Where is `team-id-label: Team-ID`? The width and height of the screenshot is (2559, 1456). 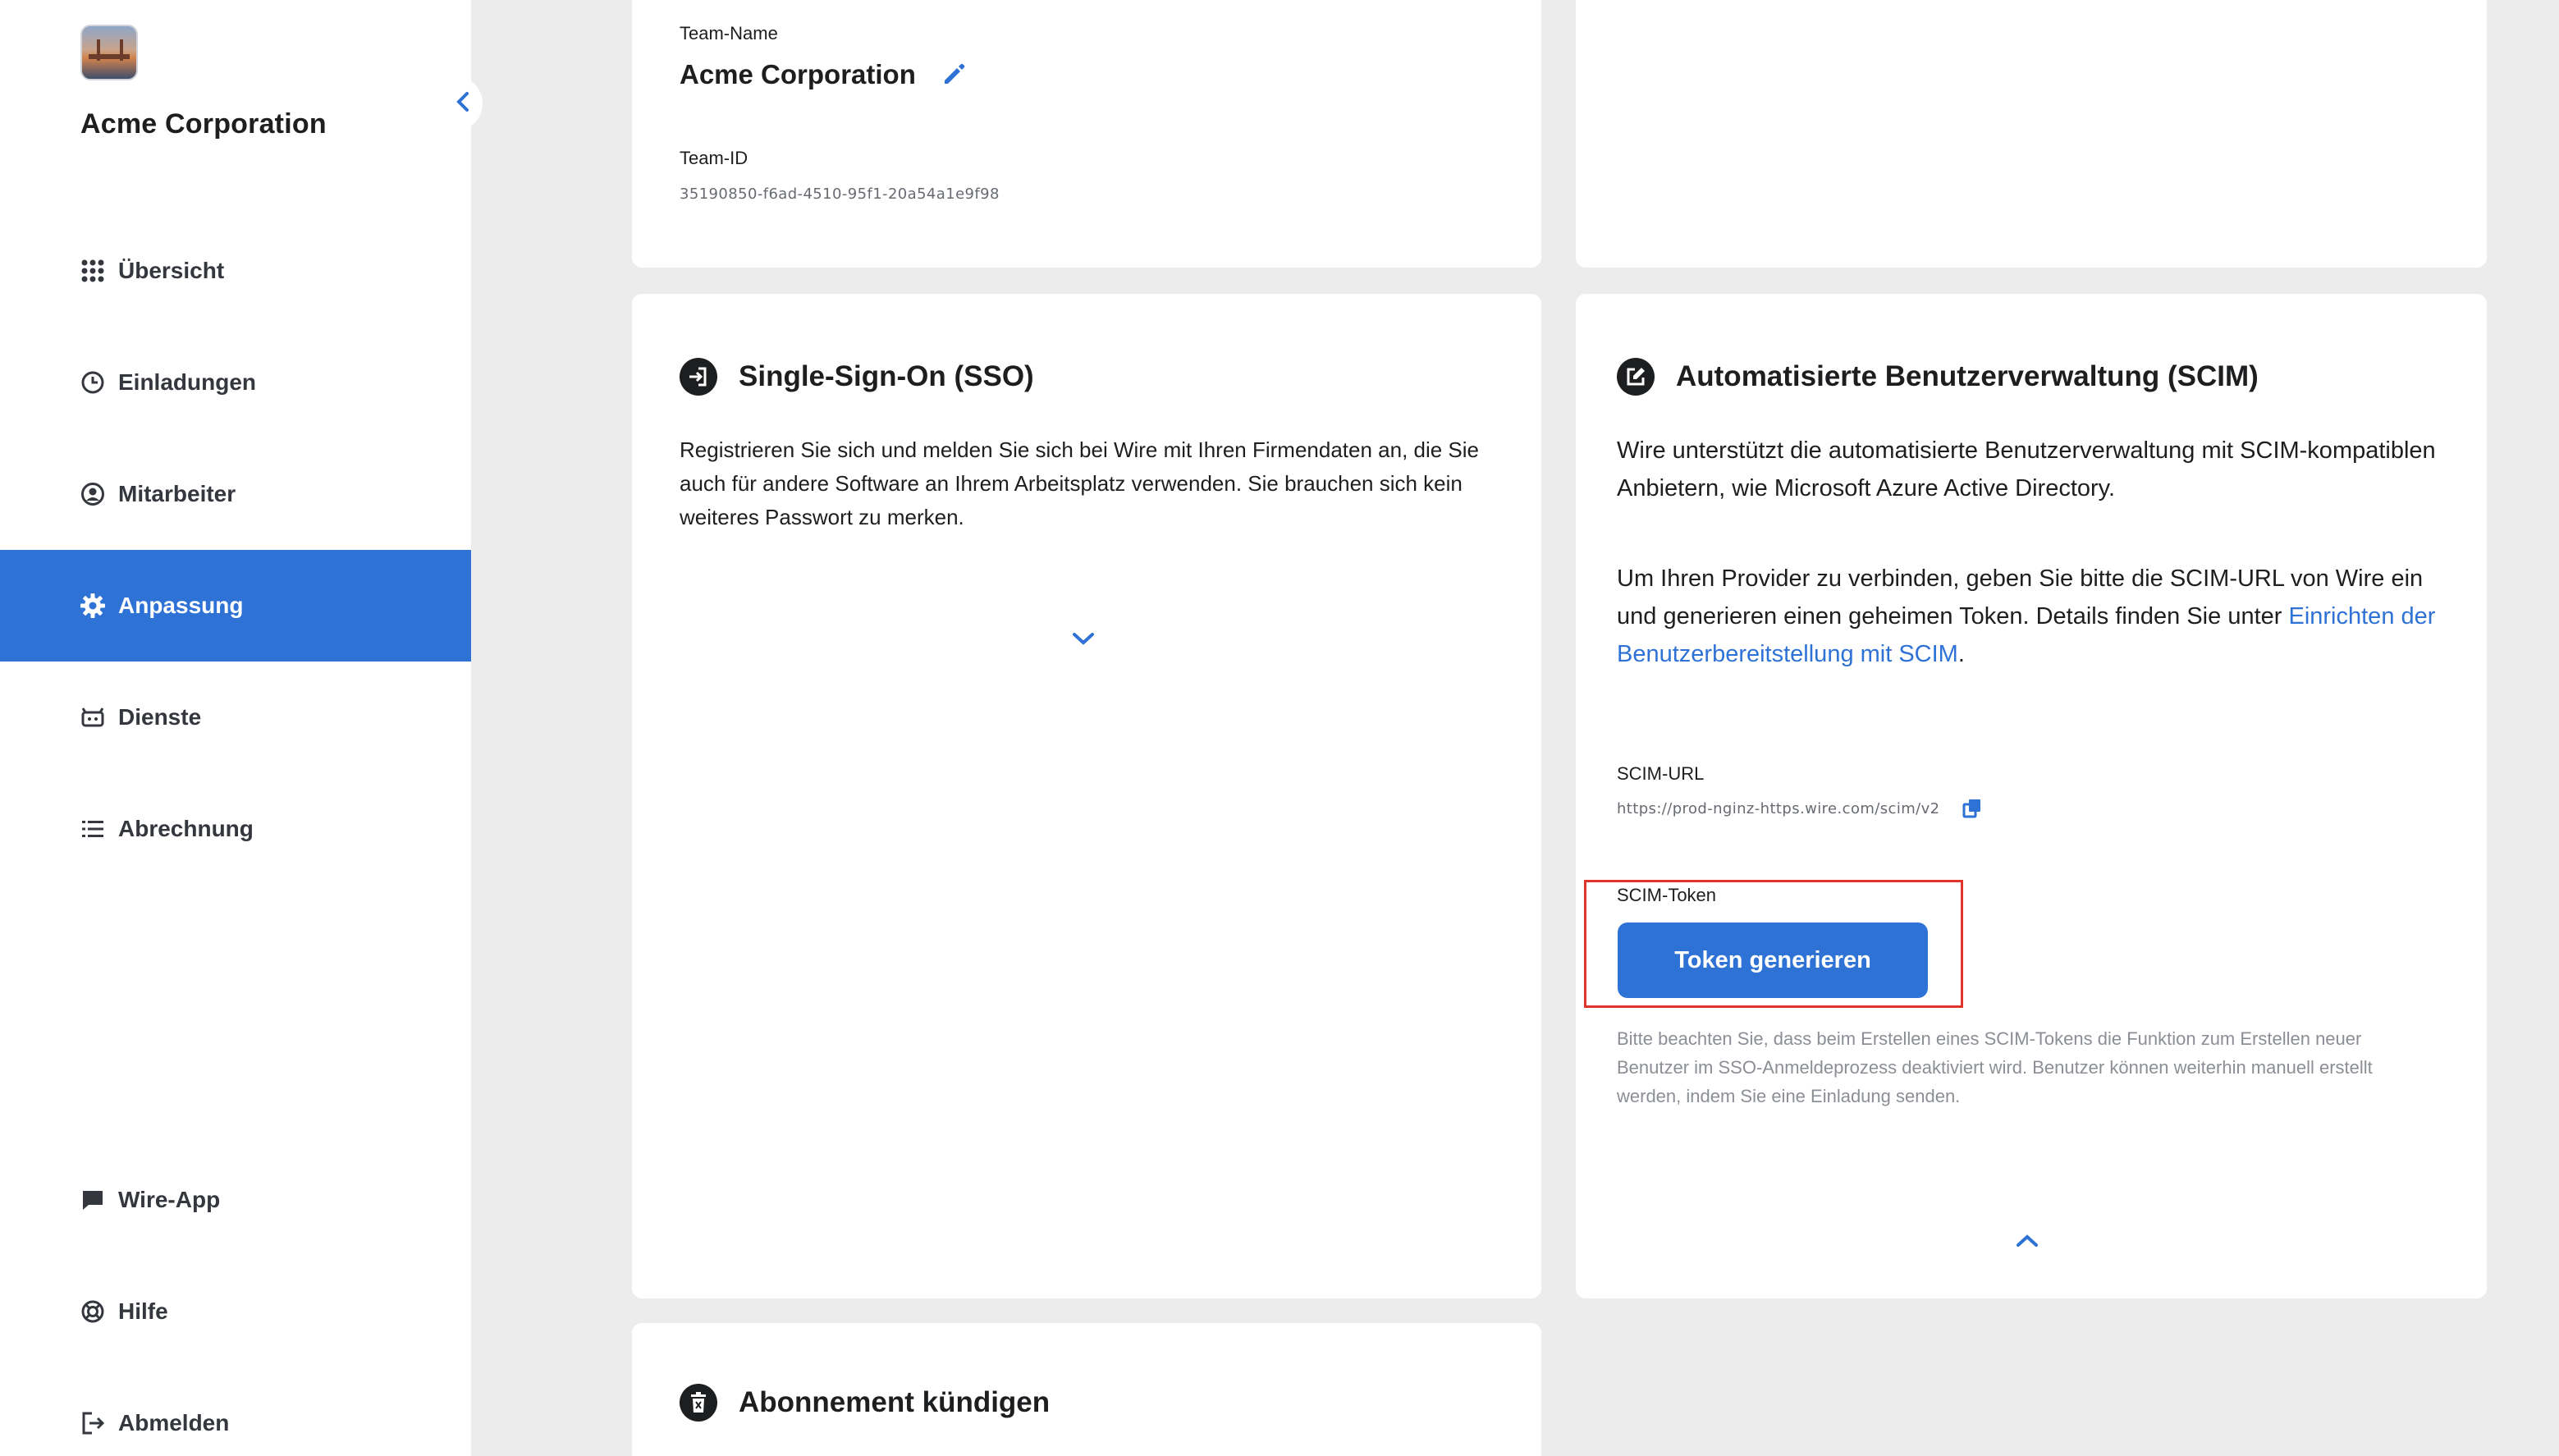 team-id-label: Team-ID is located at coordinates (714, 158).